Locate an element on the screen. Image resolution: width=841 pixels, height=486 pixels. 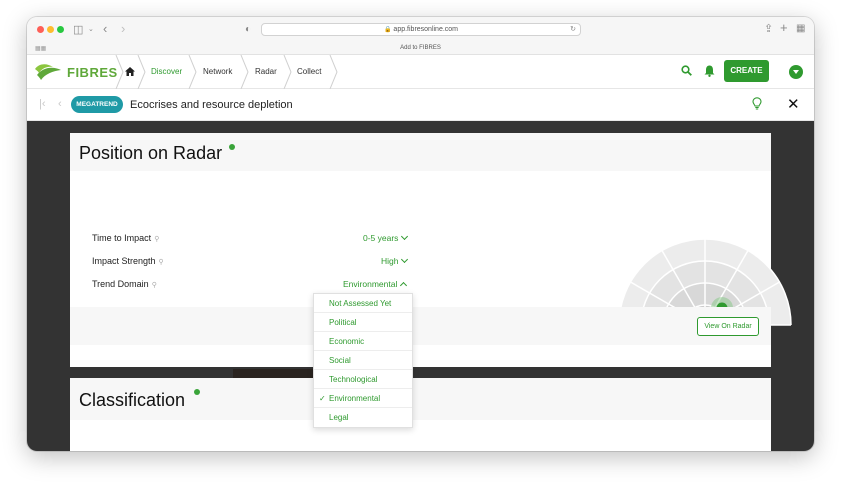
impact-strength-select: High is located at coordinates (394, 261).